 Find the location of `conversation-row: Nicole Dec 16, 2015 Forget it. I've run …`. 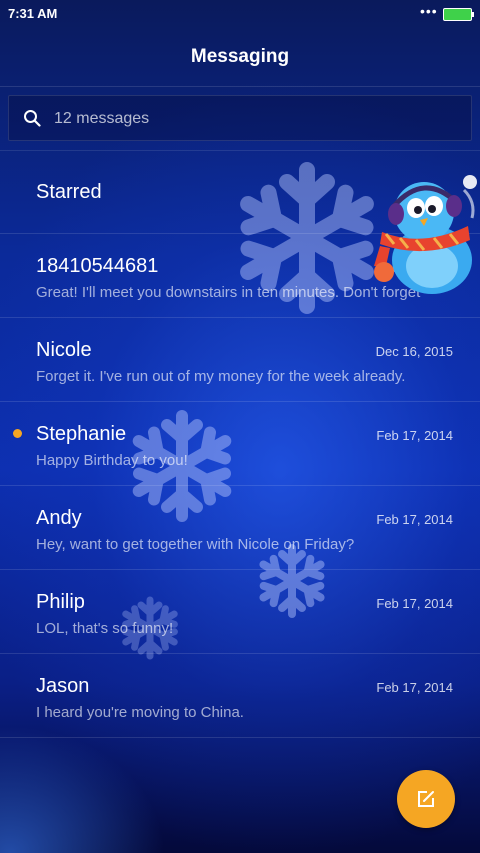

conversation-row: Nicole Dec 16, 2015 Forget it. I've run … is located at coordinates (240, 360).